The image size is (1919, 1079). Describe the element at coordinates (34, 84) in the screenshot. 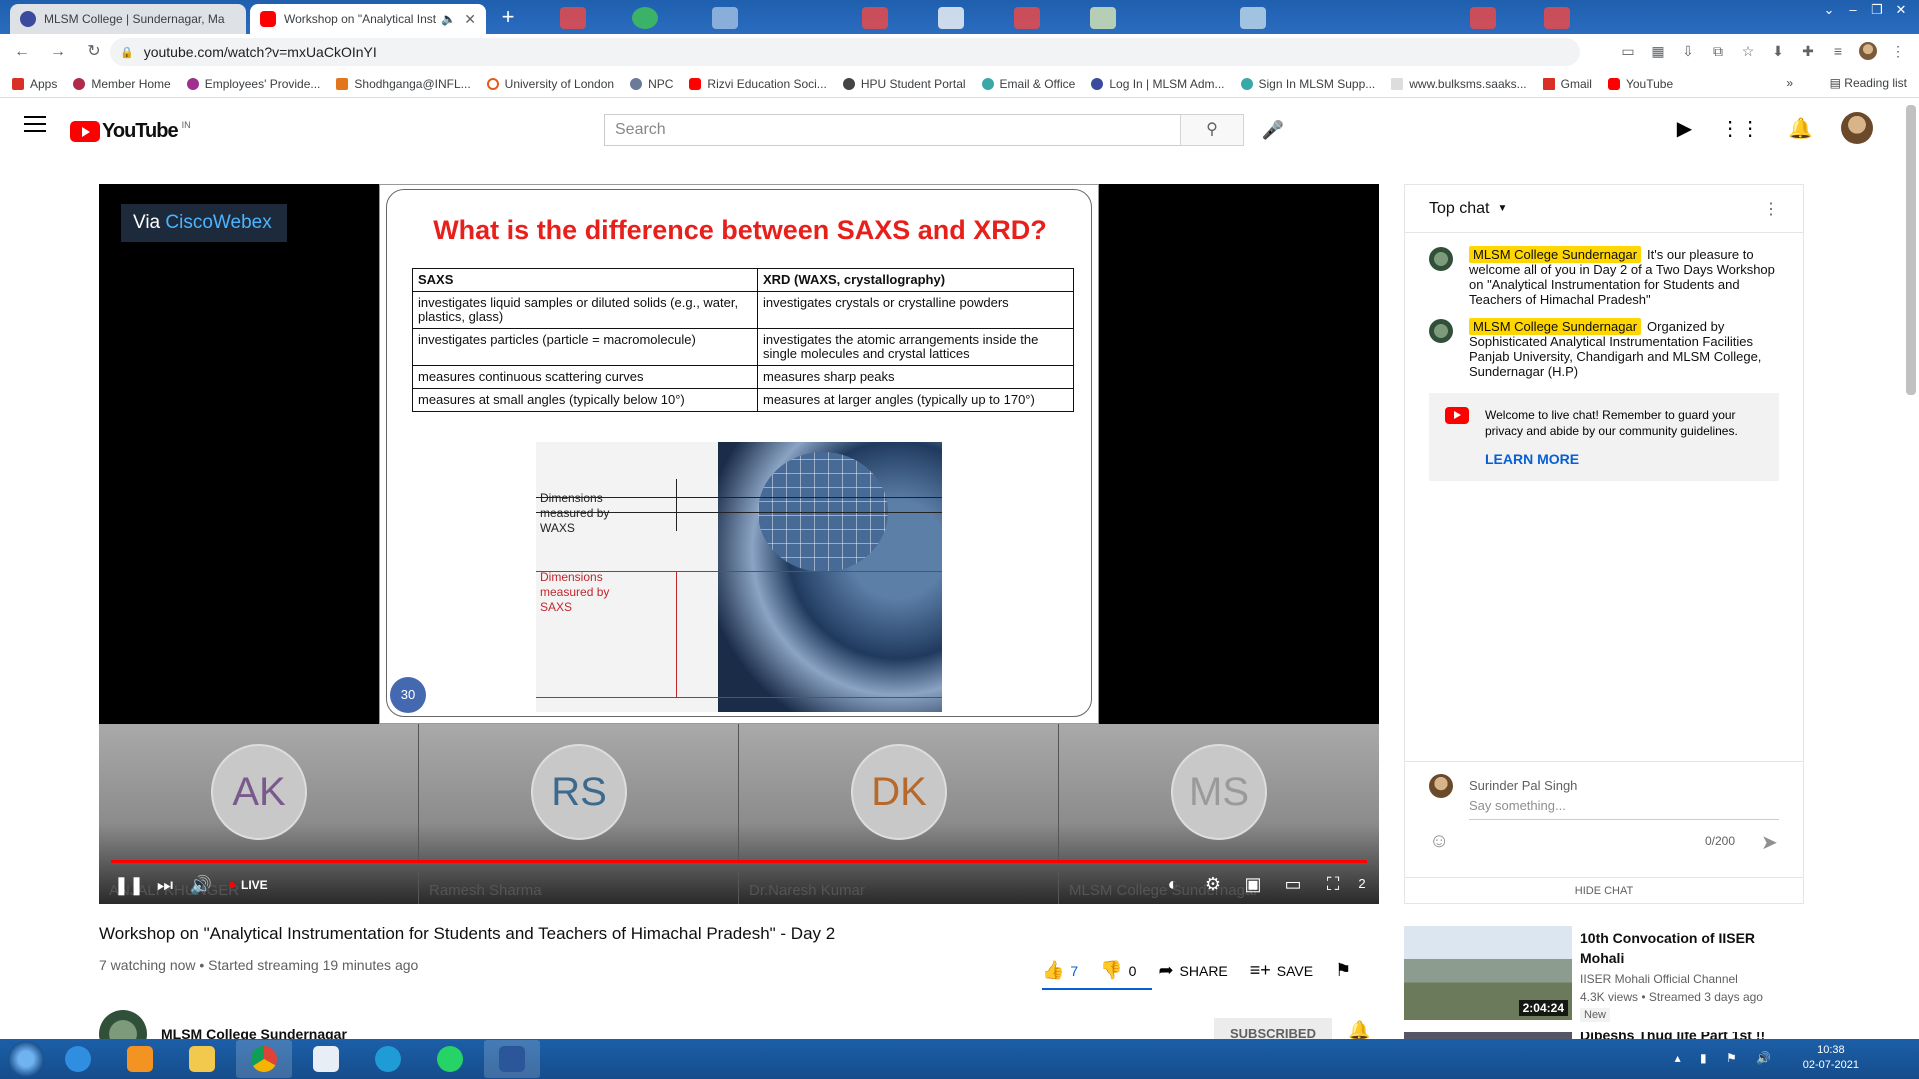

I see `bookmark-apps: Apps` at that location.